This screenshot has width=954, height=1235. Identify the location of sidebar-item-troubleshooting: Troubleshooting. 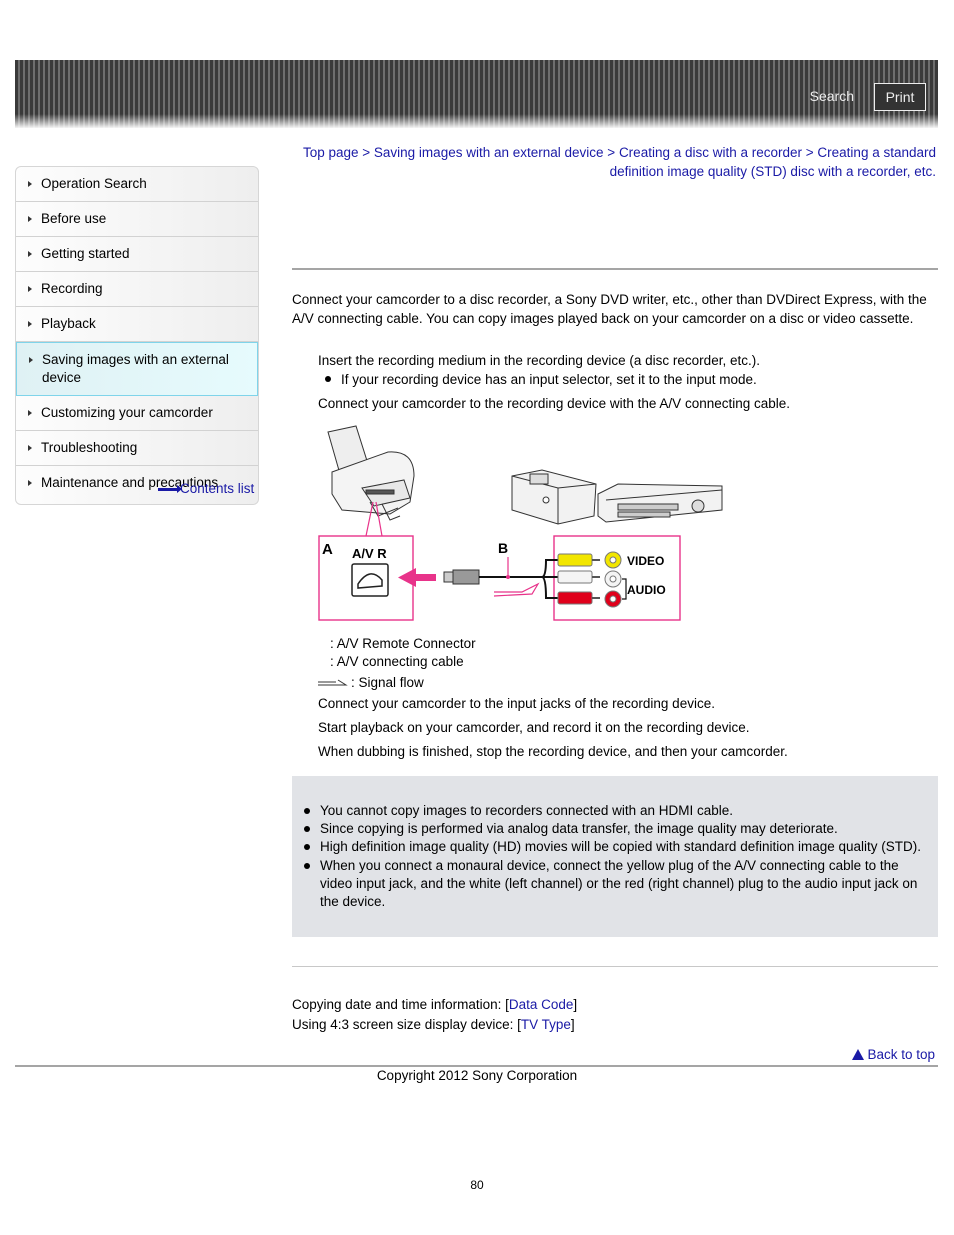
(137, 448).